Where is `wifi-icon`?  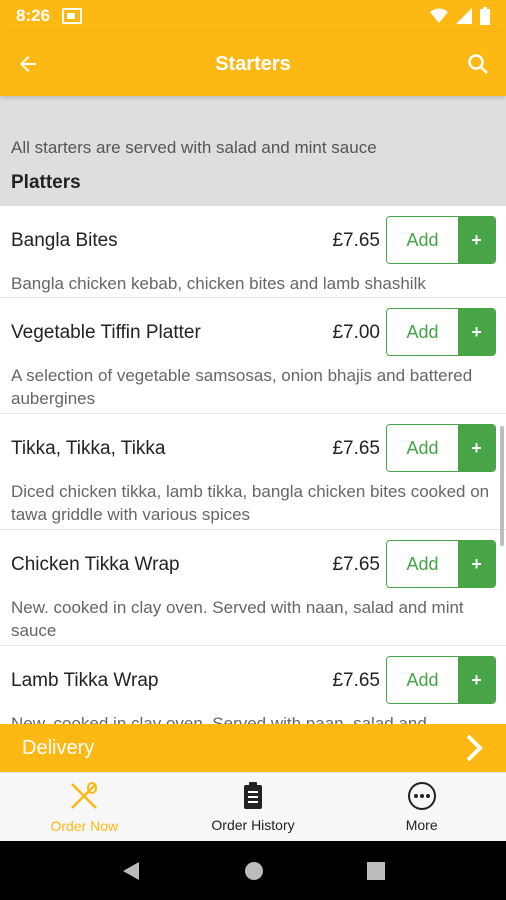
wifi-icon is located at coordinates (439, 15).